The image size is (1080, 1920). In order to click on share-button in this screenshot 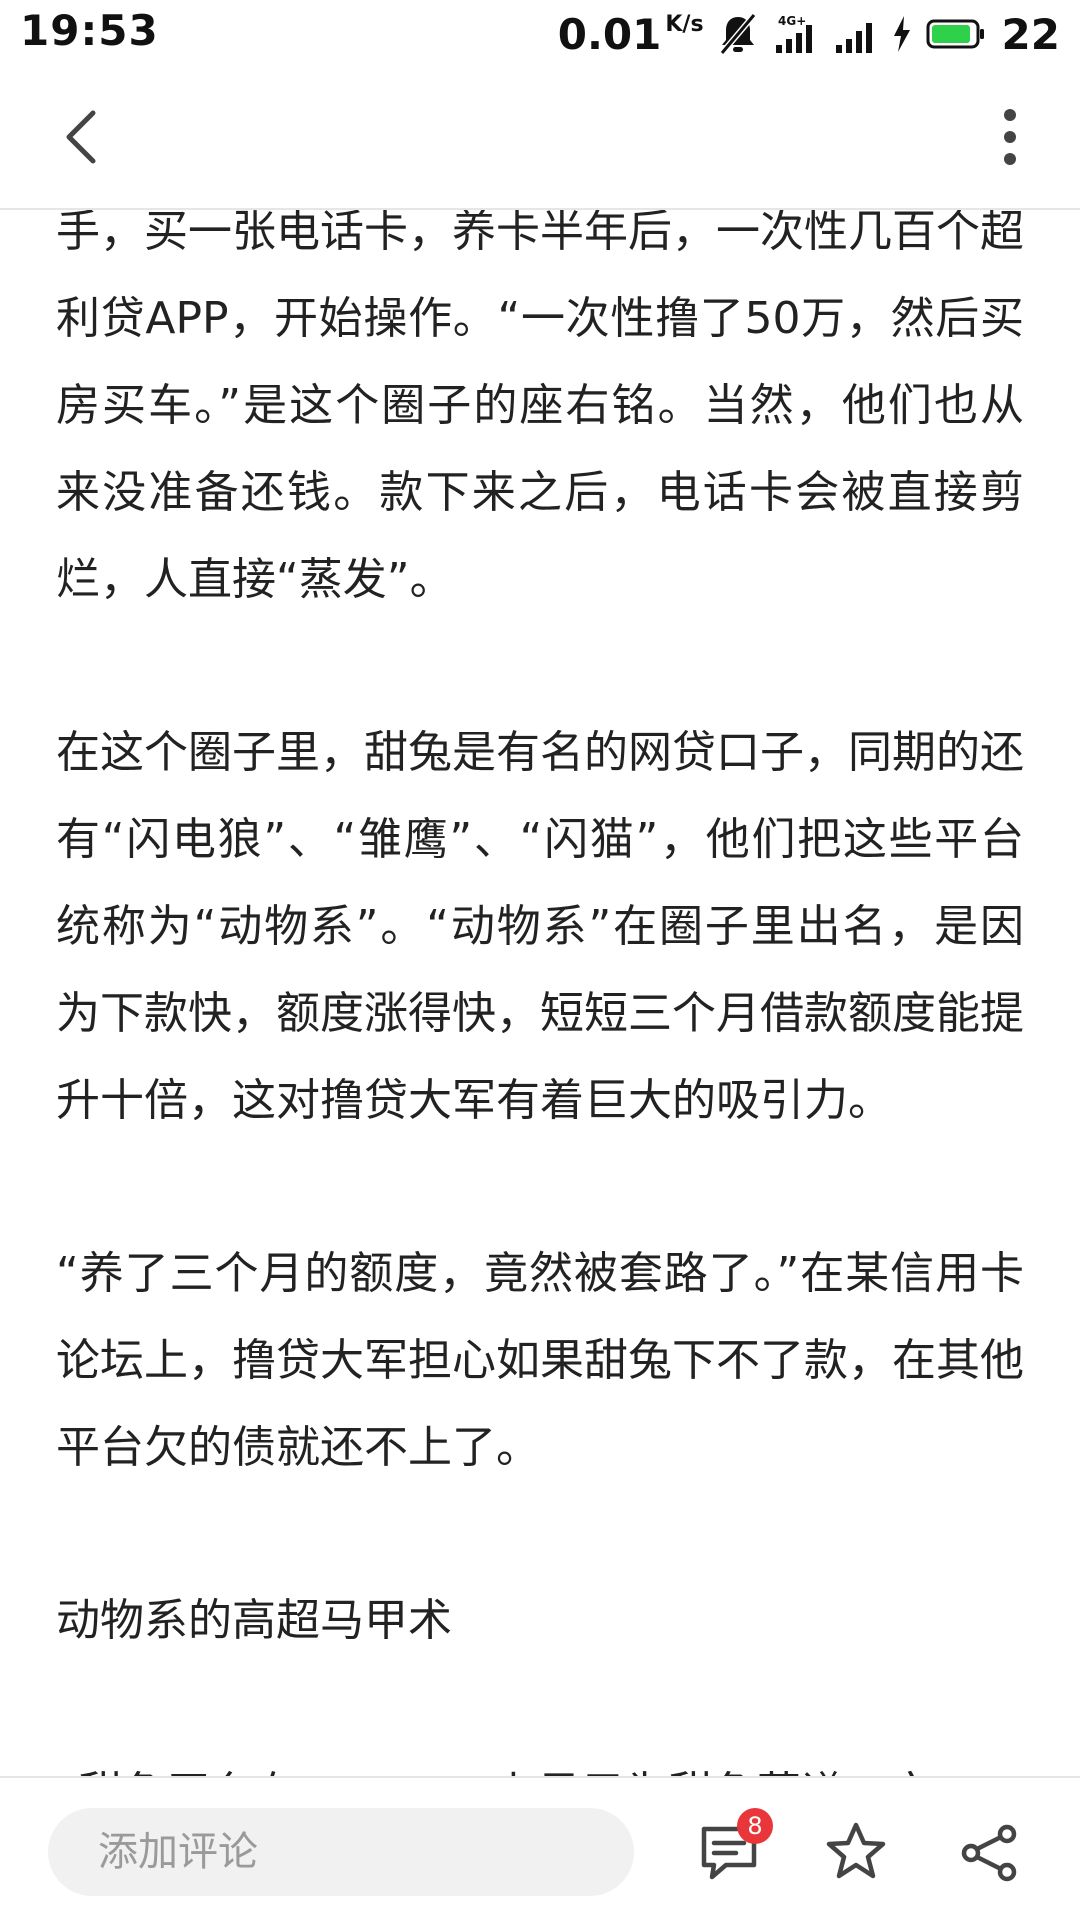, I will do `click(990, 1853)`.